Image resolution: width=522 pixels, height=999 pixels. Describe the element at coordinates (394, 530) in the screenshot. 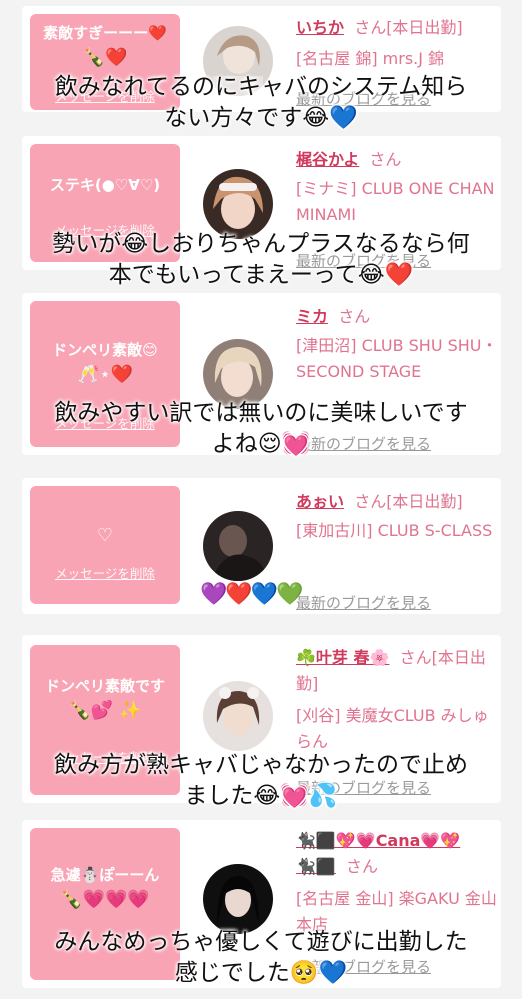

I see `store-text: [東加古川] CLUB S-CLASS` at that location.